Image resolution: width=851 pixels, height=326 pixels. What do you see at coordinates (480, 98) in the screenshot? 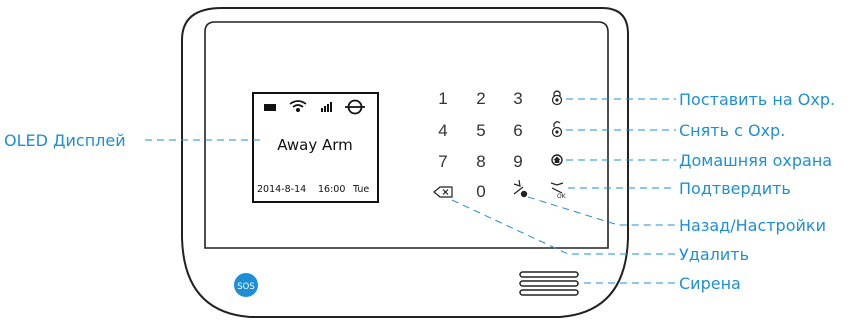
I see `key-2: 2` at bounding box center [480, 98].